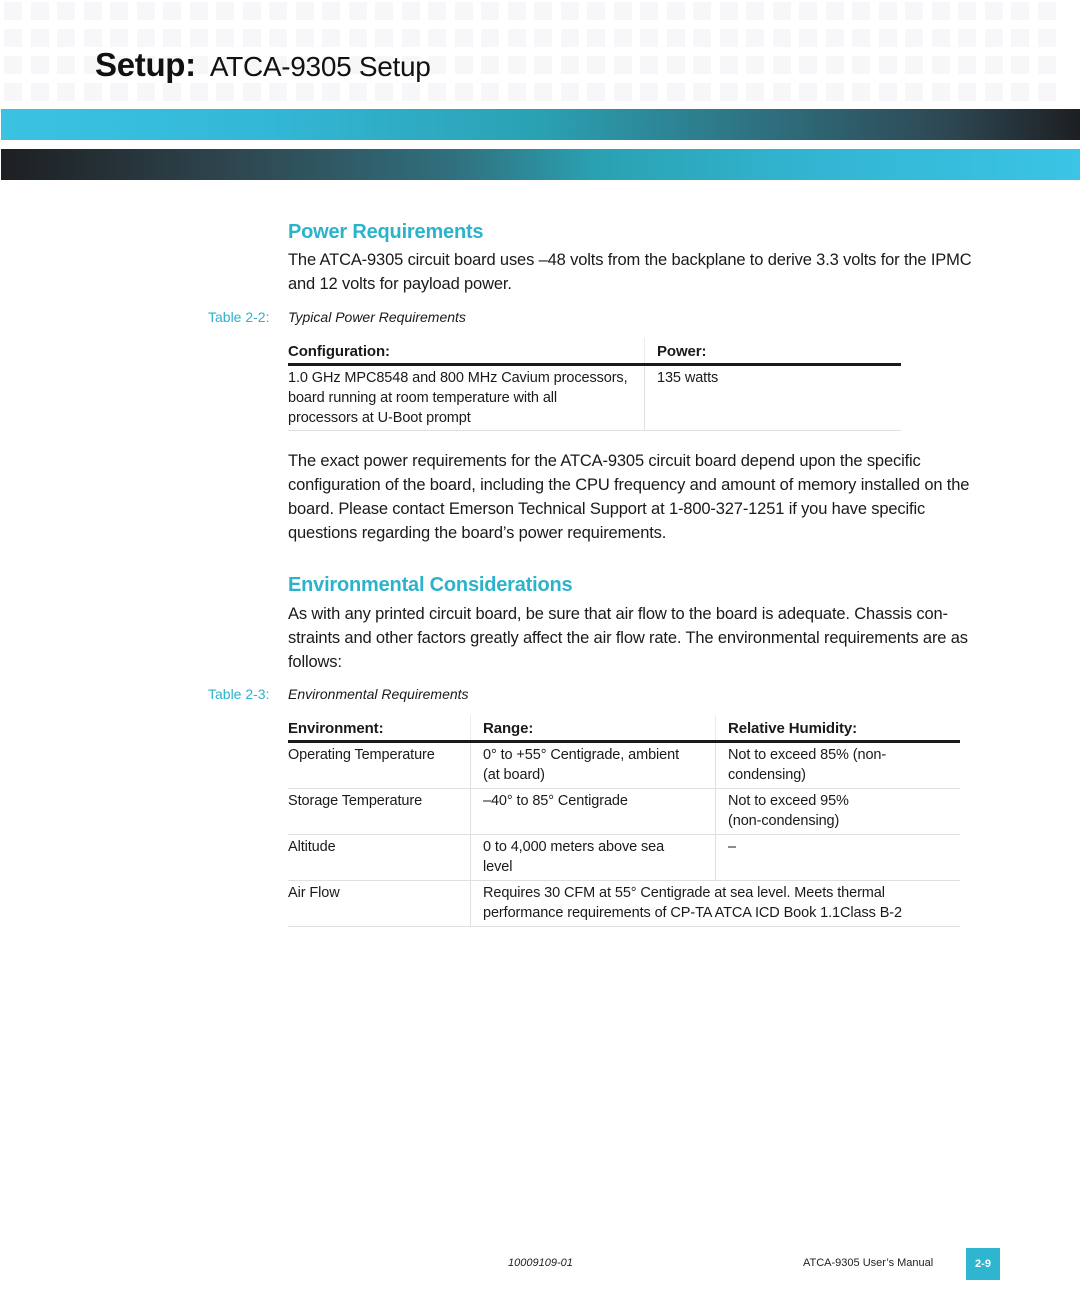 The height and width of the screenshot is (1296, 1080). I want to click on cell-range: –40° to 85° Centigrade, so click(593, 811).